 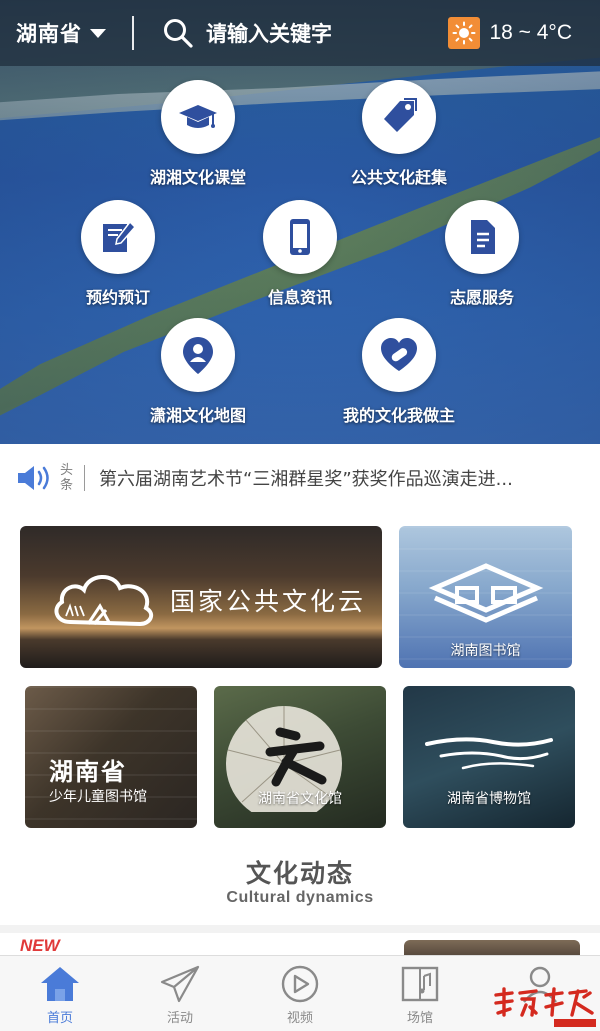 I want to click on search-icon, so click(x=178, y=33).